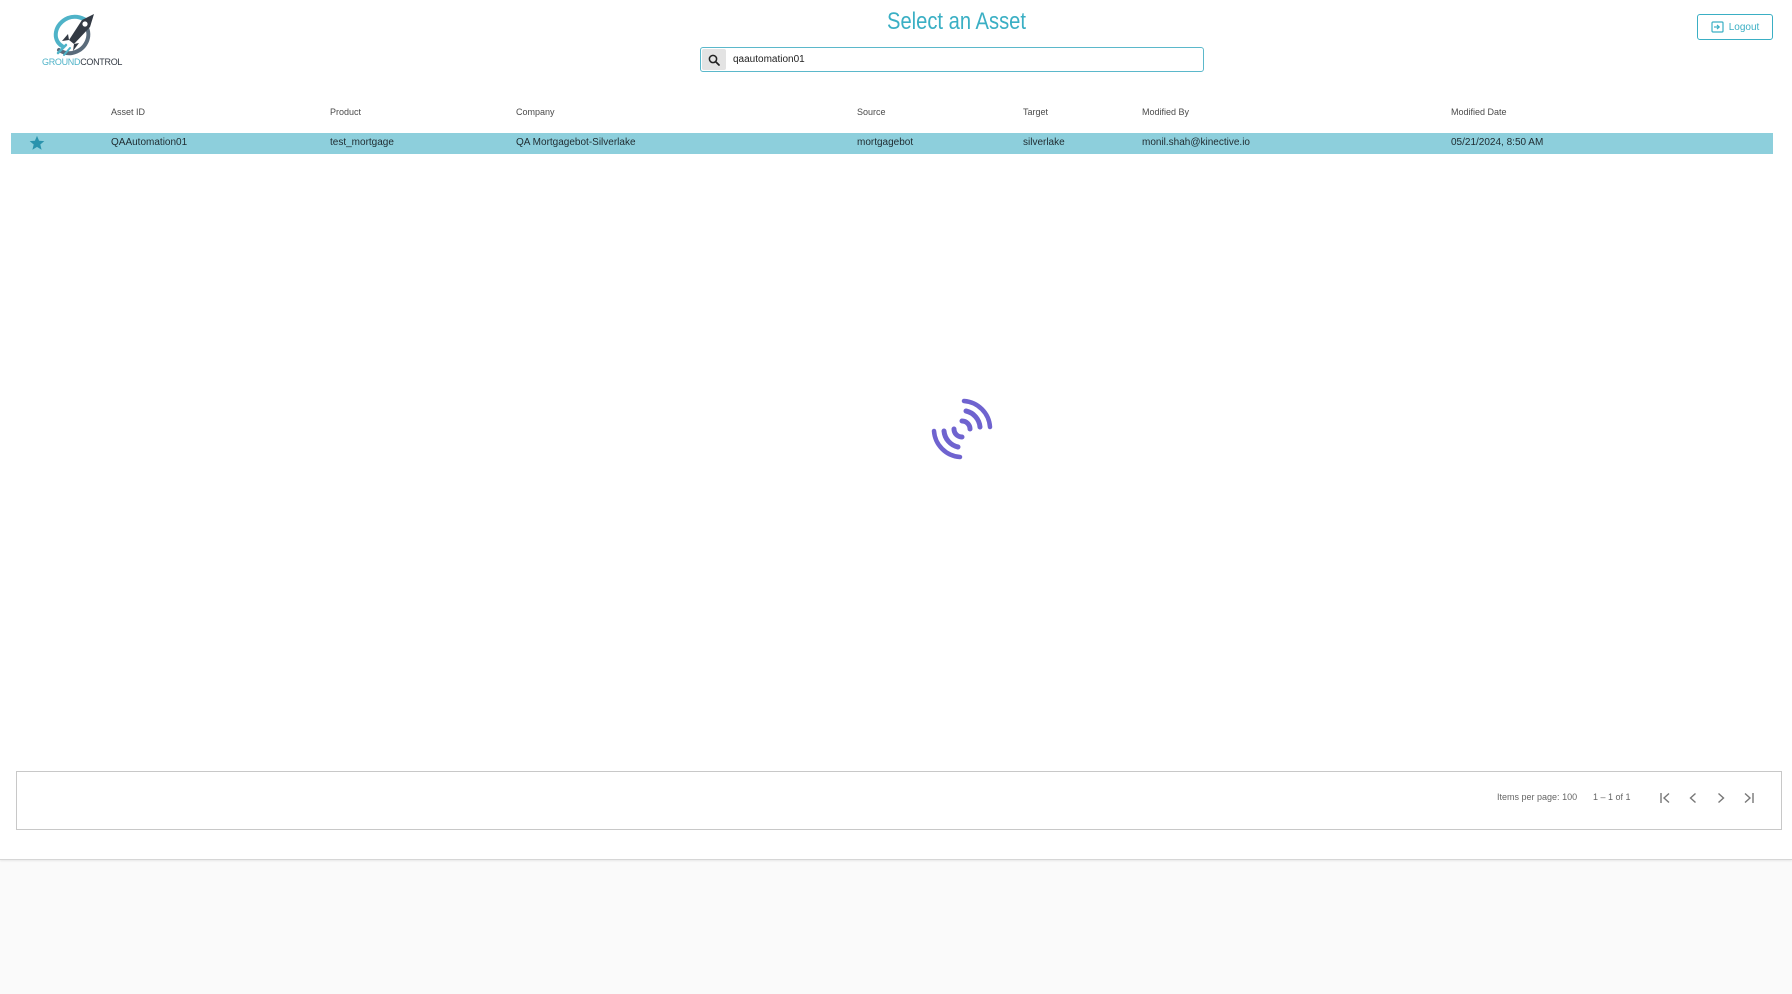  I want to click on column-header-modified-by: Modified By, so click(1165, 112).